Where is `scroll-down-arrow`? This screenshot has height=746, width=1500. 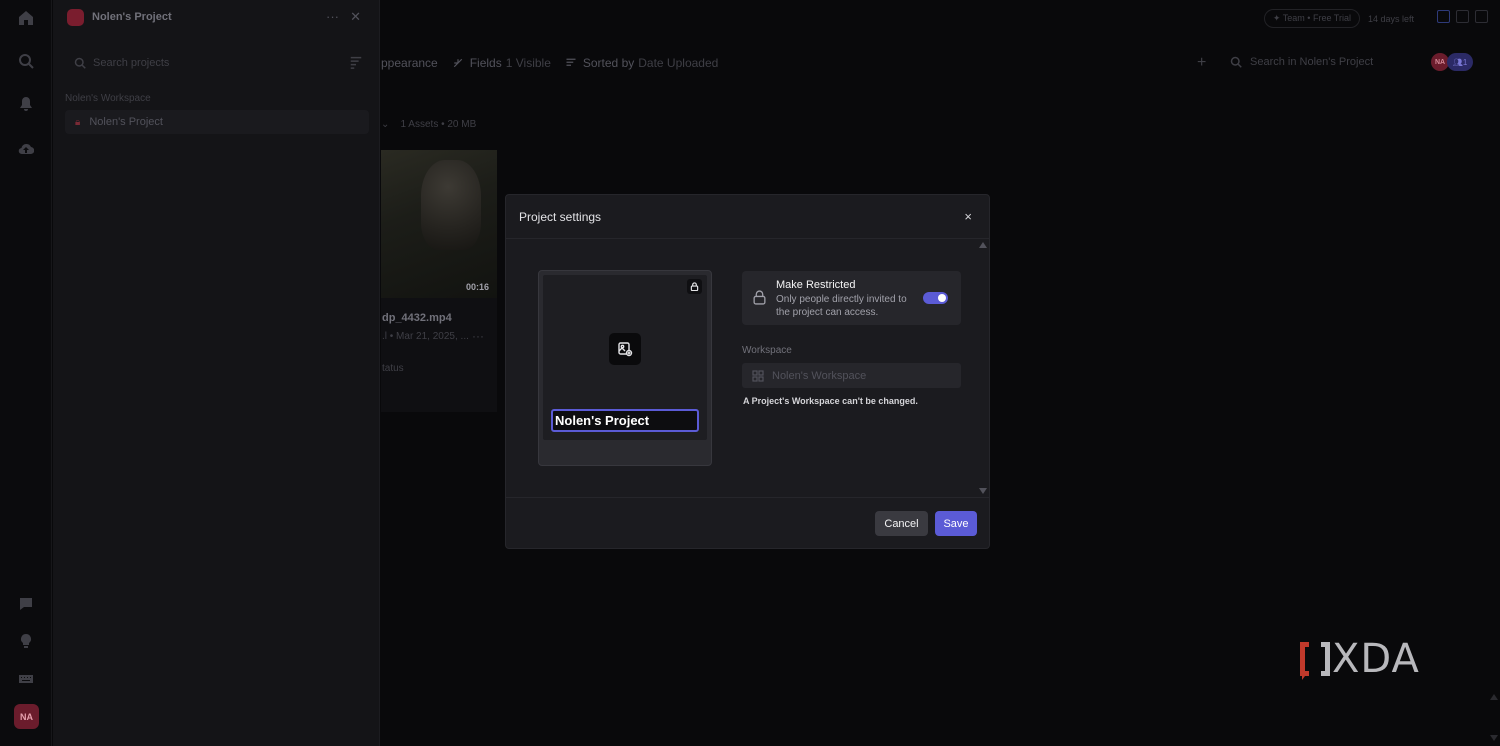 scroll-down-arrow is located at coordinates (983, 491).